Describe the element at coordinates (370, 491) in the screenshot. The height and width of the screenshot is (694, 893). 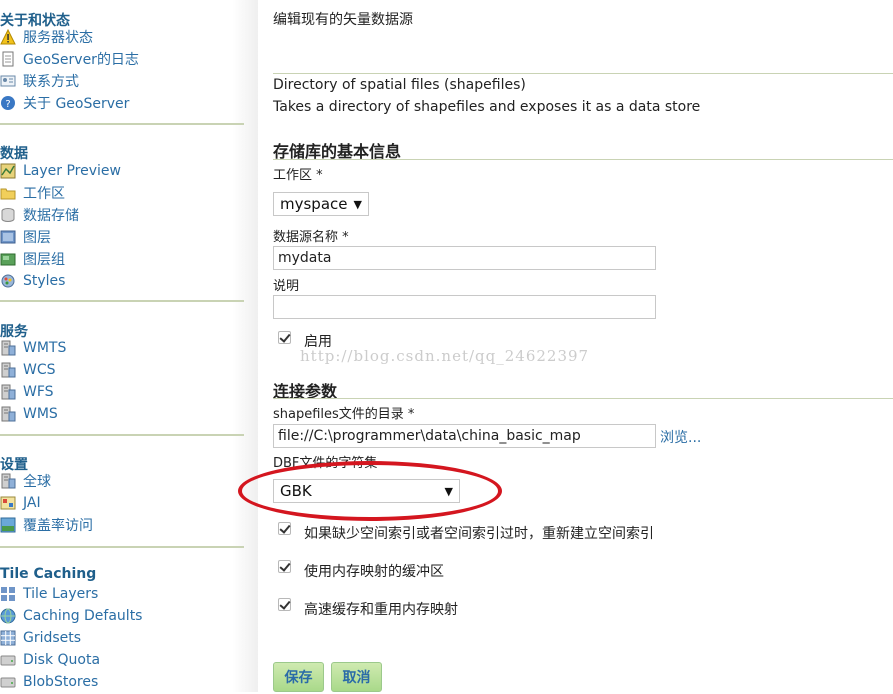
I see `highlight-ellipse` at that location.